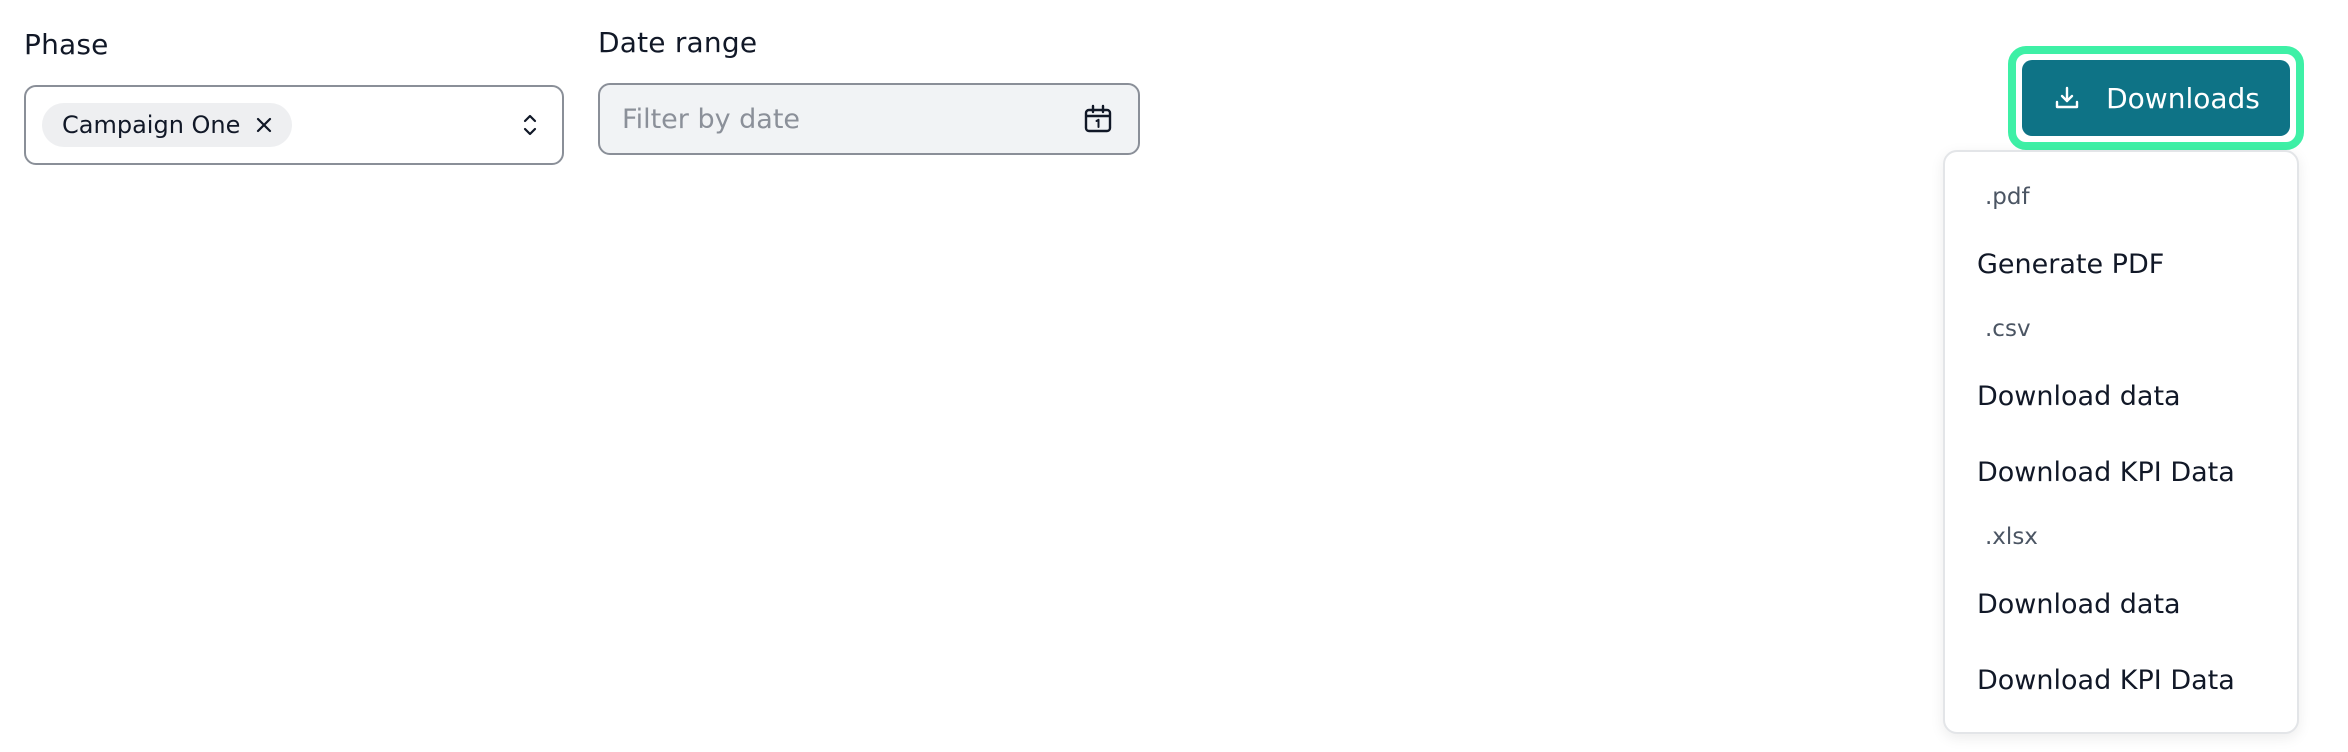 This screenshot has width=2348, height=752. What do you see at coordinates (2007, 197) in the screenshot?
I see `menu-section-pdf: .pdf` at bounding box center [2007, 197].